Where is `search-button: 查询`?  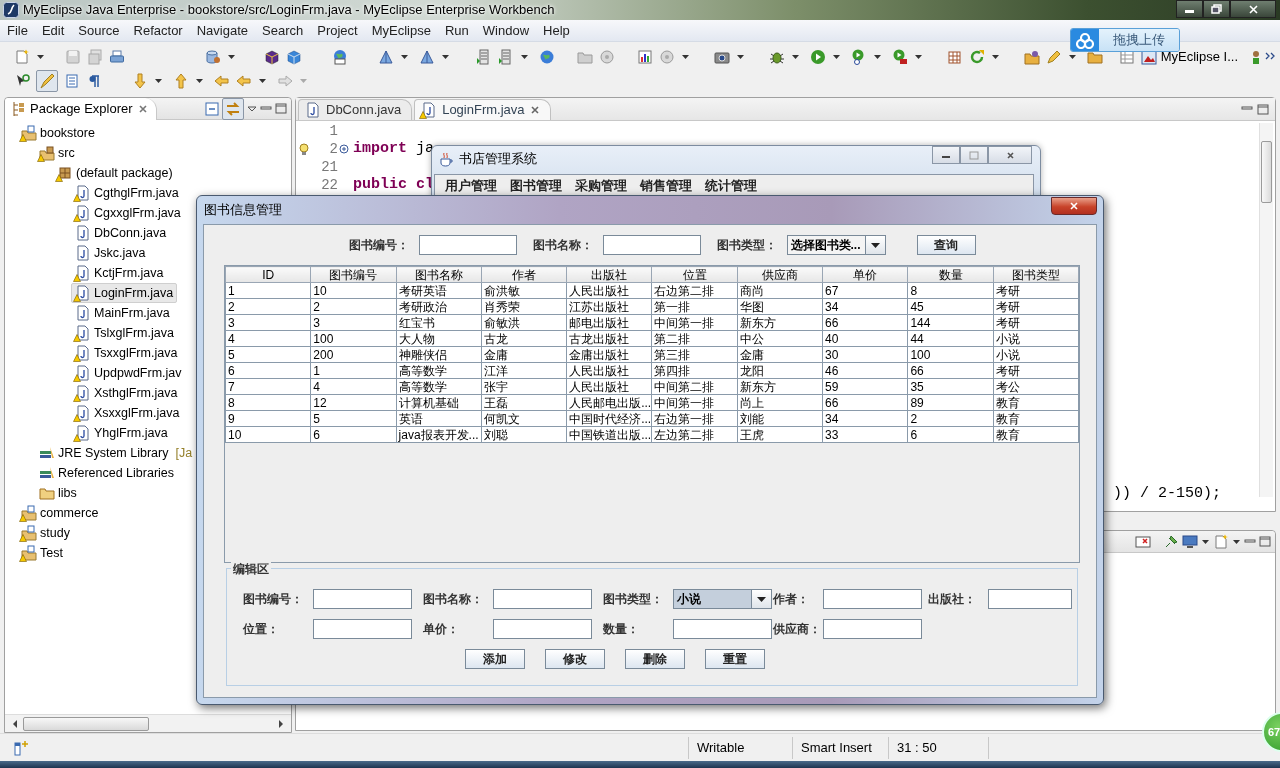 search-button: 查询 is located at coordinates (946, 245).